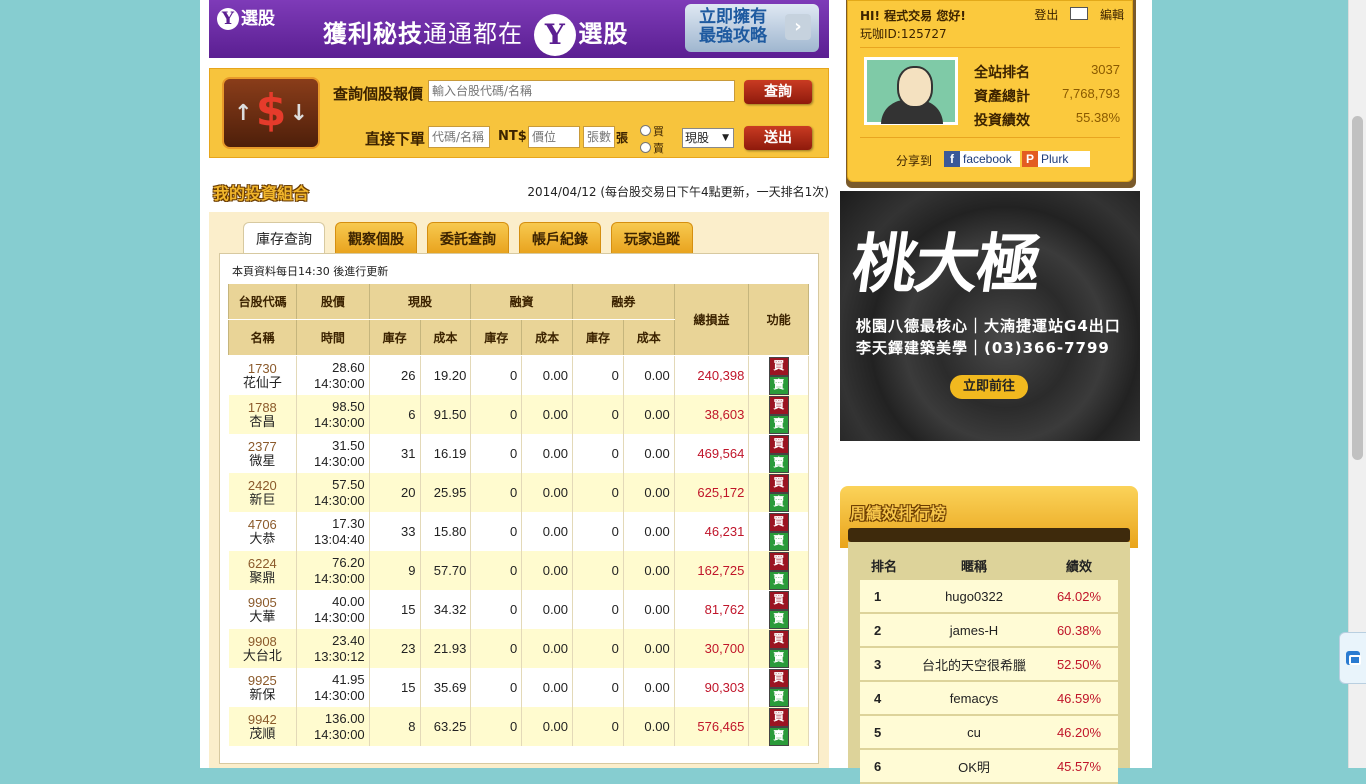  Describe the element at coordinates (652, 238) in the screenshot. I see `tab-player-tracking: 玩家追蹤` at that location.